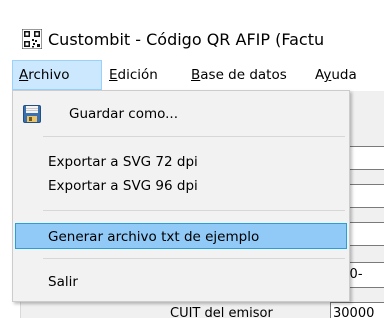 This screenshot has width=384, height=318. I want to click on menu-item-generate-example-txt: Generar archivo txt de ejemplo, so click(181, 236).